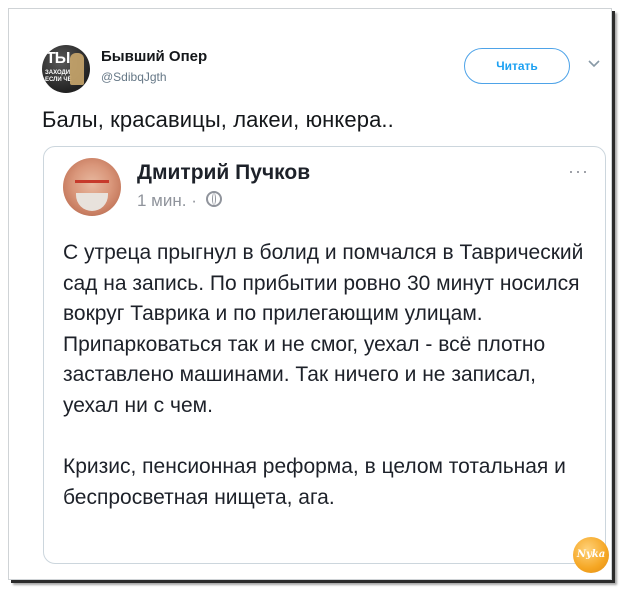 The width and height of the screenshot is (621, 591). I want to click on avatar-text-large: ТЫ, so click(58, 58).